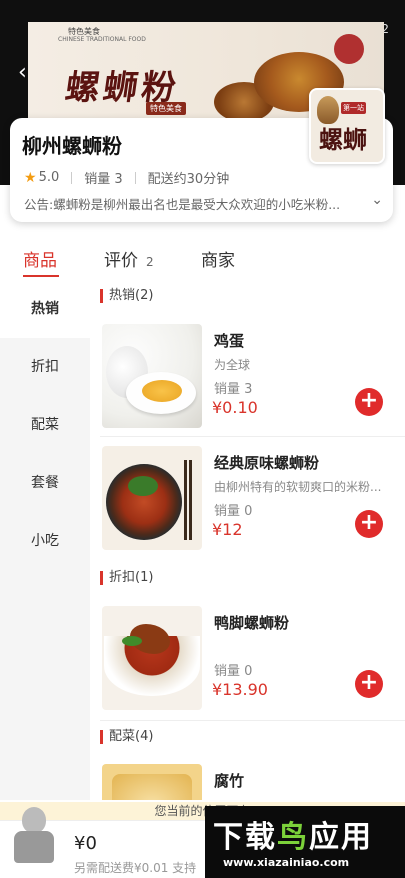  What do you see at coordinates (127, 178) in the screenshot?
I see `shop-meta: ★ 5.0 销量 3 配送约30分钟` at bounding box center [127, 178].